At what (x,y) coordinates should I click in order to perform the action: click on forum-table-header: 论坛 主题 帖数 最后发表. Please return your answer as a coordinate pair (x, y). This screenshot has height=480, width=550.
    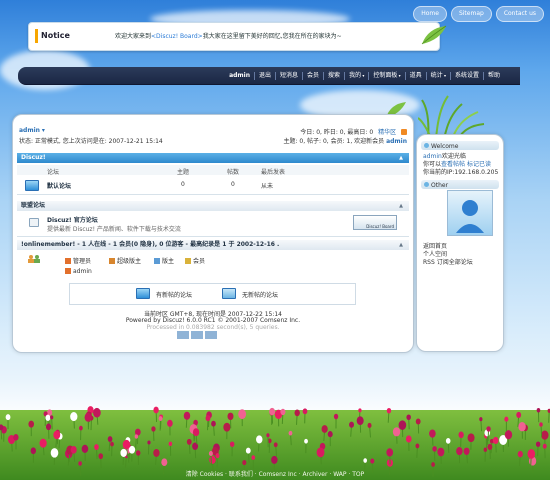
    Looking at the image, I should click on (213, 170).